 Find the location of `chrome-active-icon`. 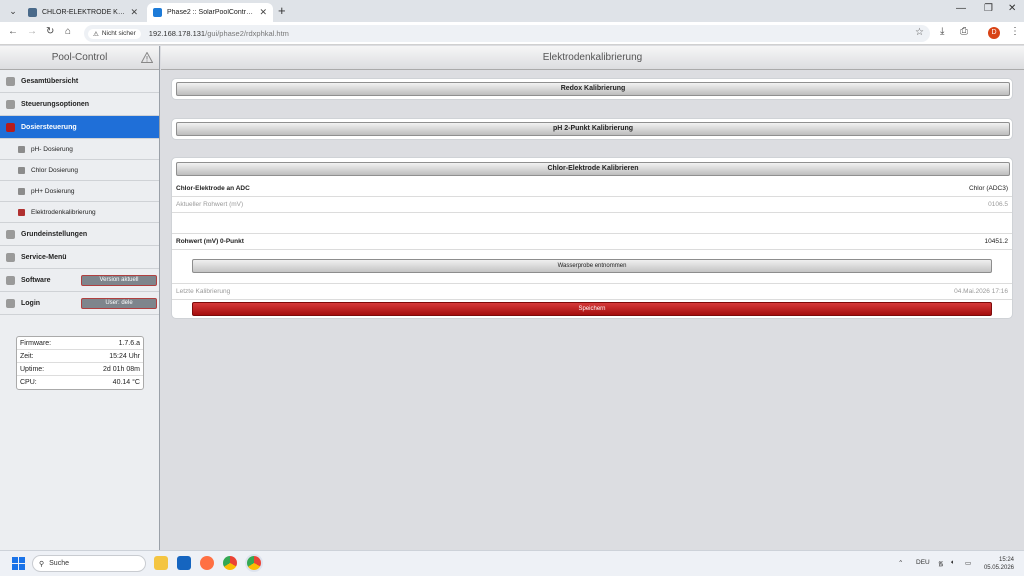

chrome-active-icon is located at coordinates (254, 563).